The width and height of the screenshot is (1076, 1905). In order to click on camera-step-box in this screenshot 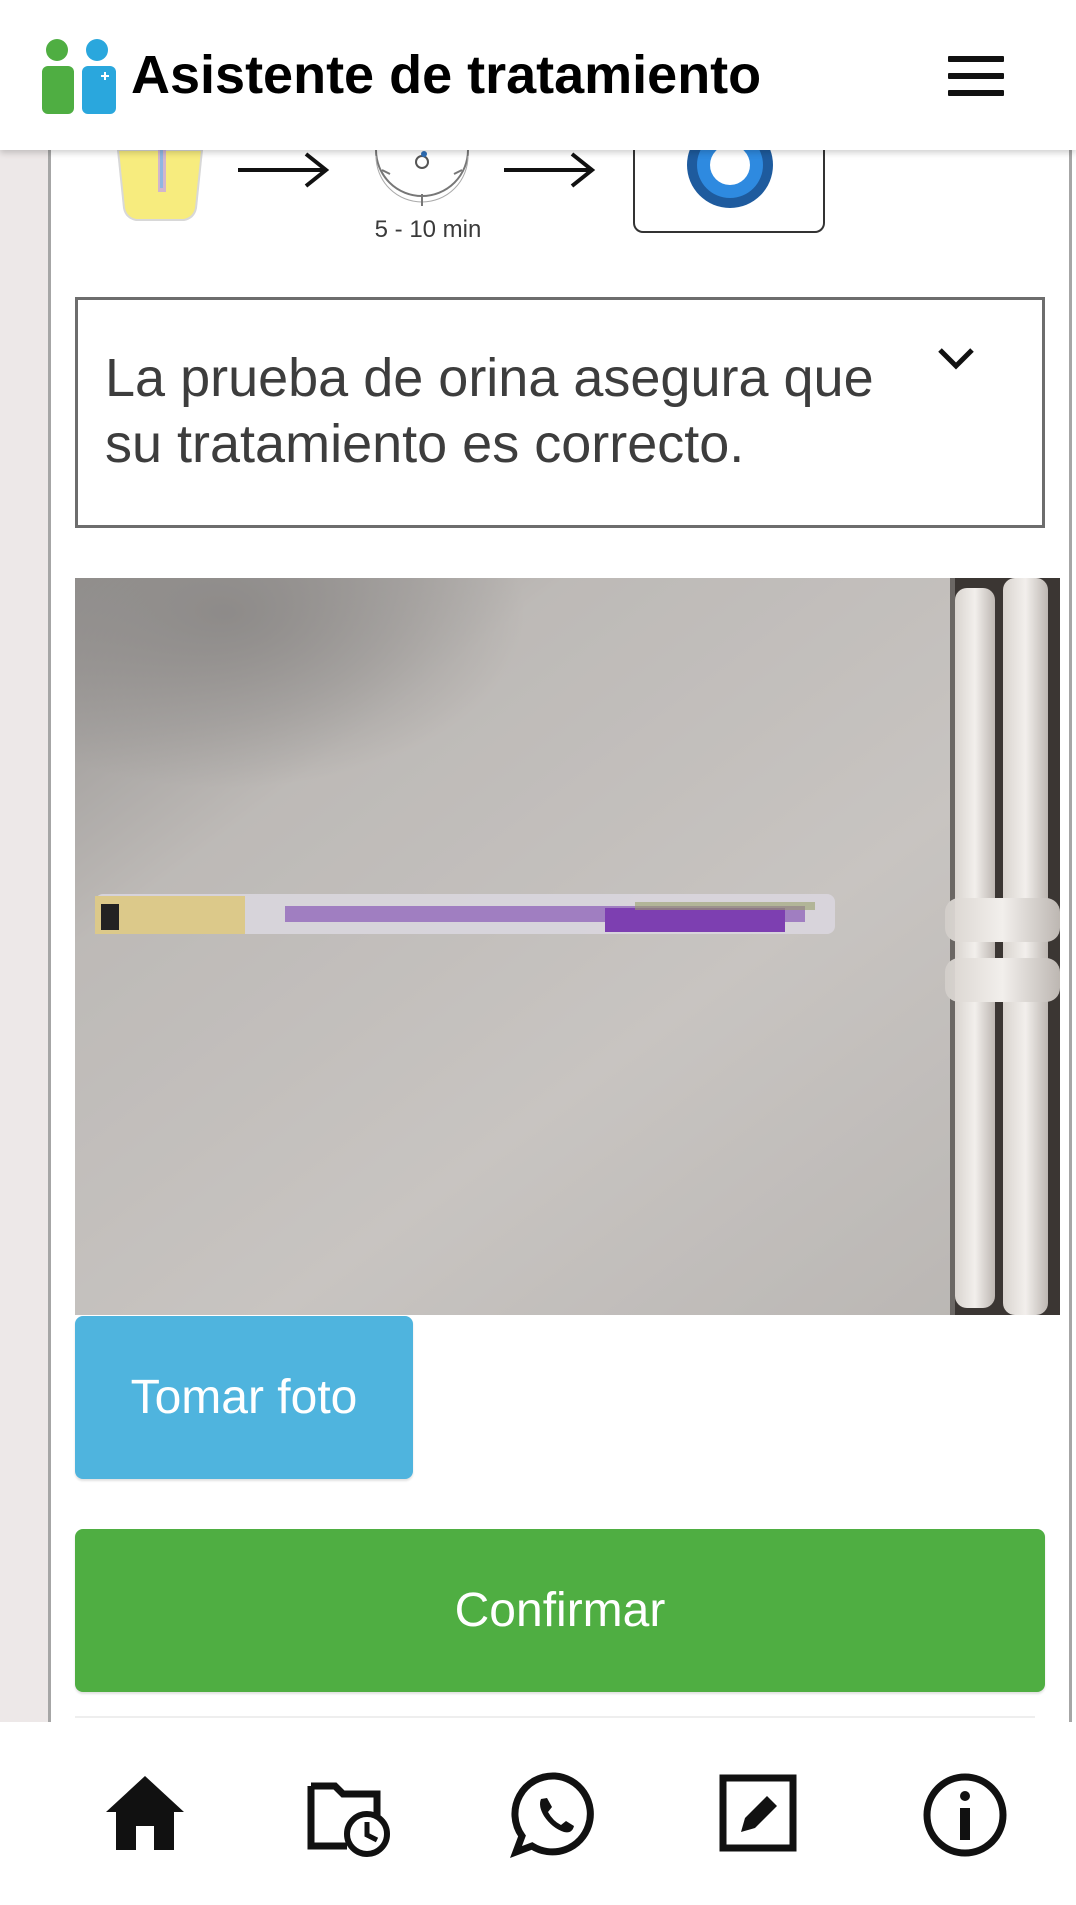, I will do `click(729, 191)`.